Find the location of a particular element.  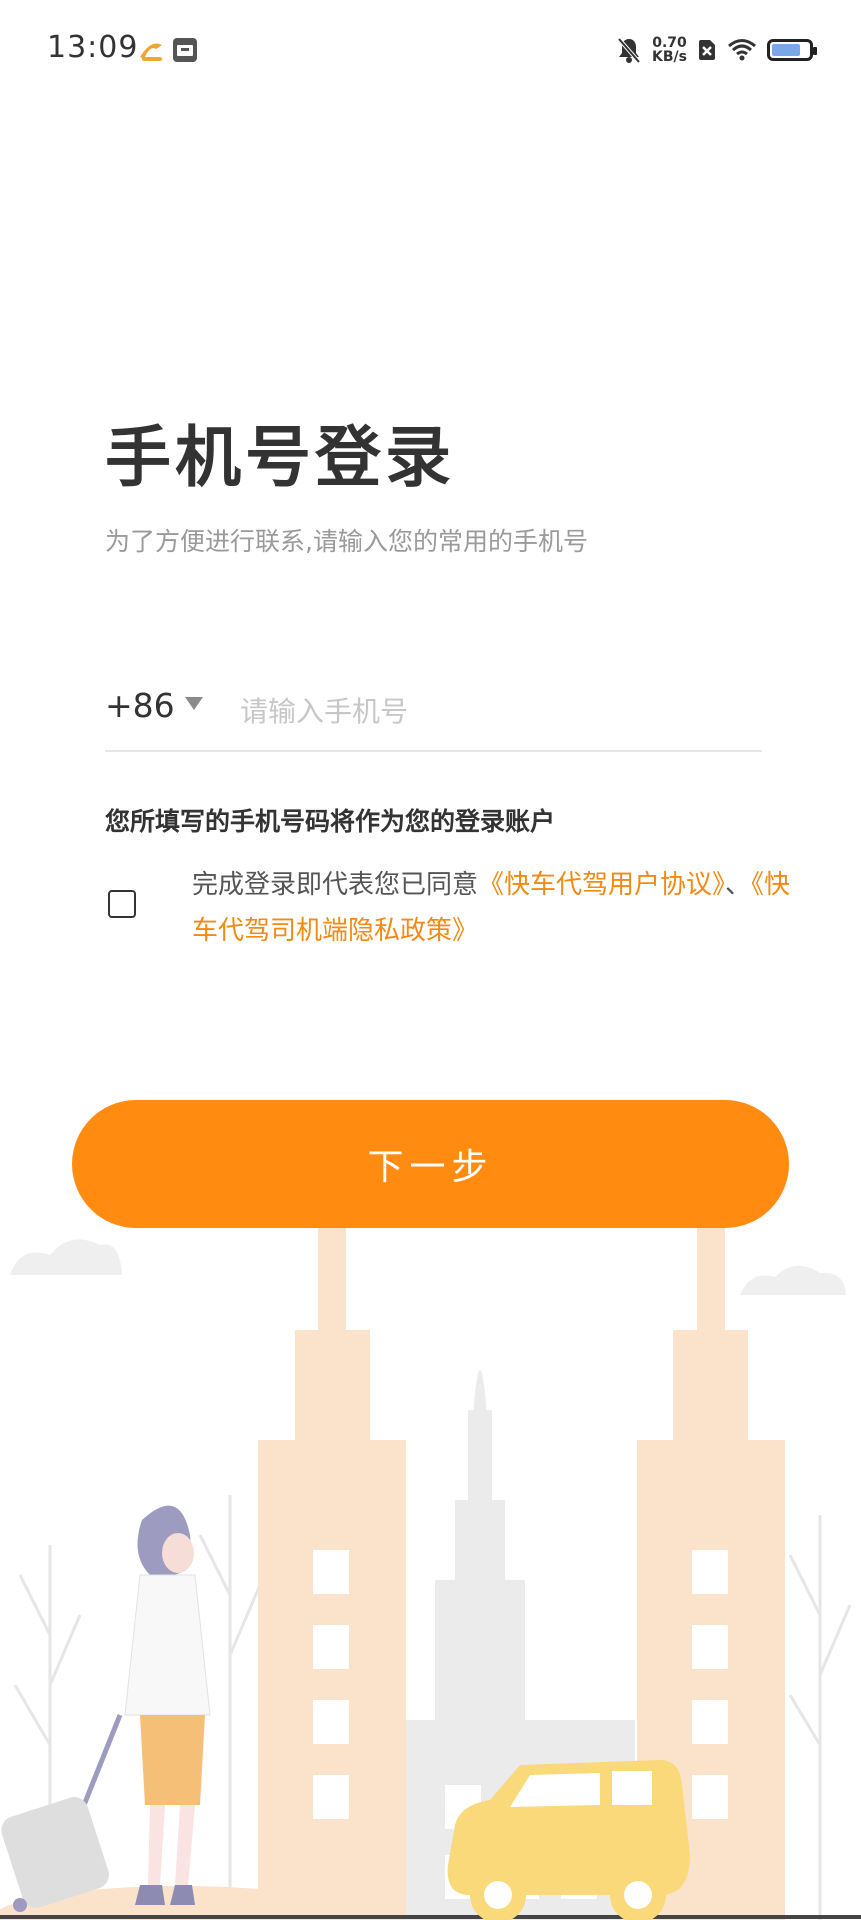

phone-input is located at coordinates (495, 711).